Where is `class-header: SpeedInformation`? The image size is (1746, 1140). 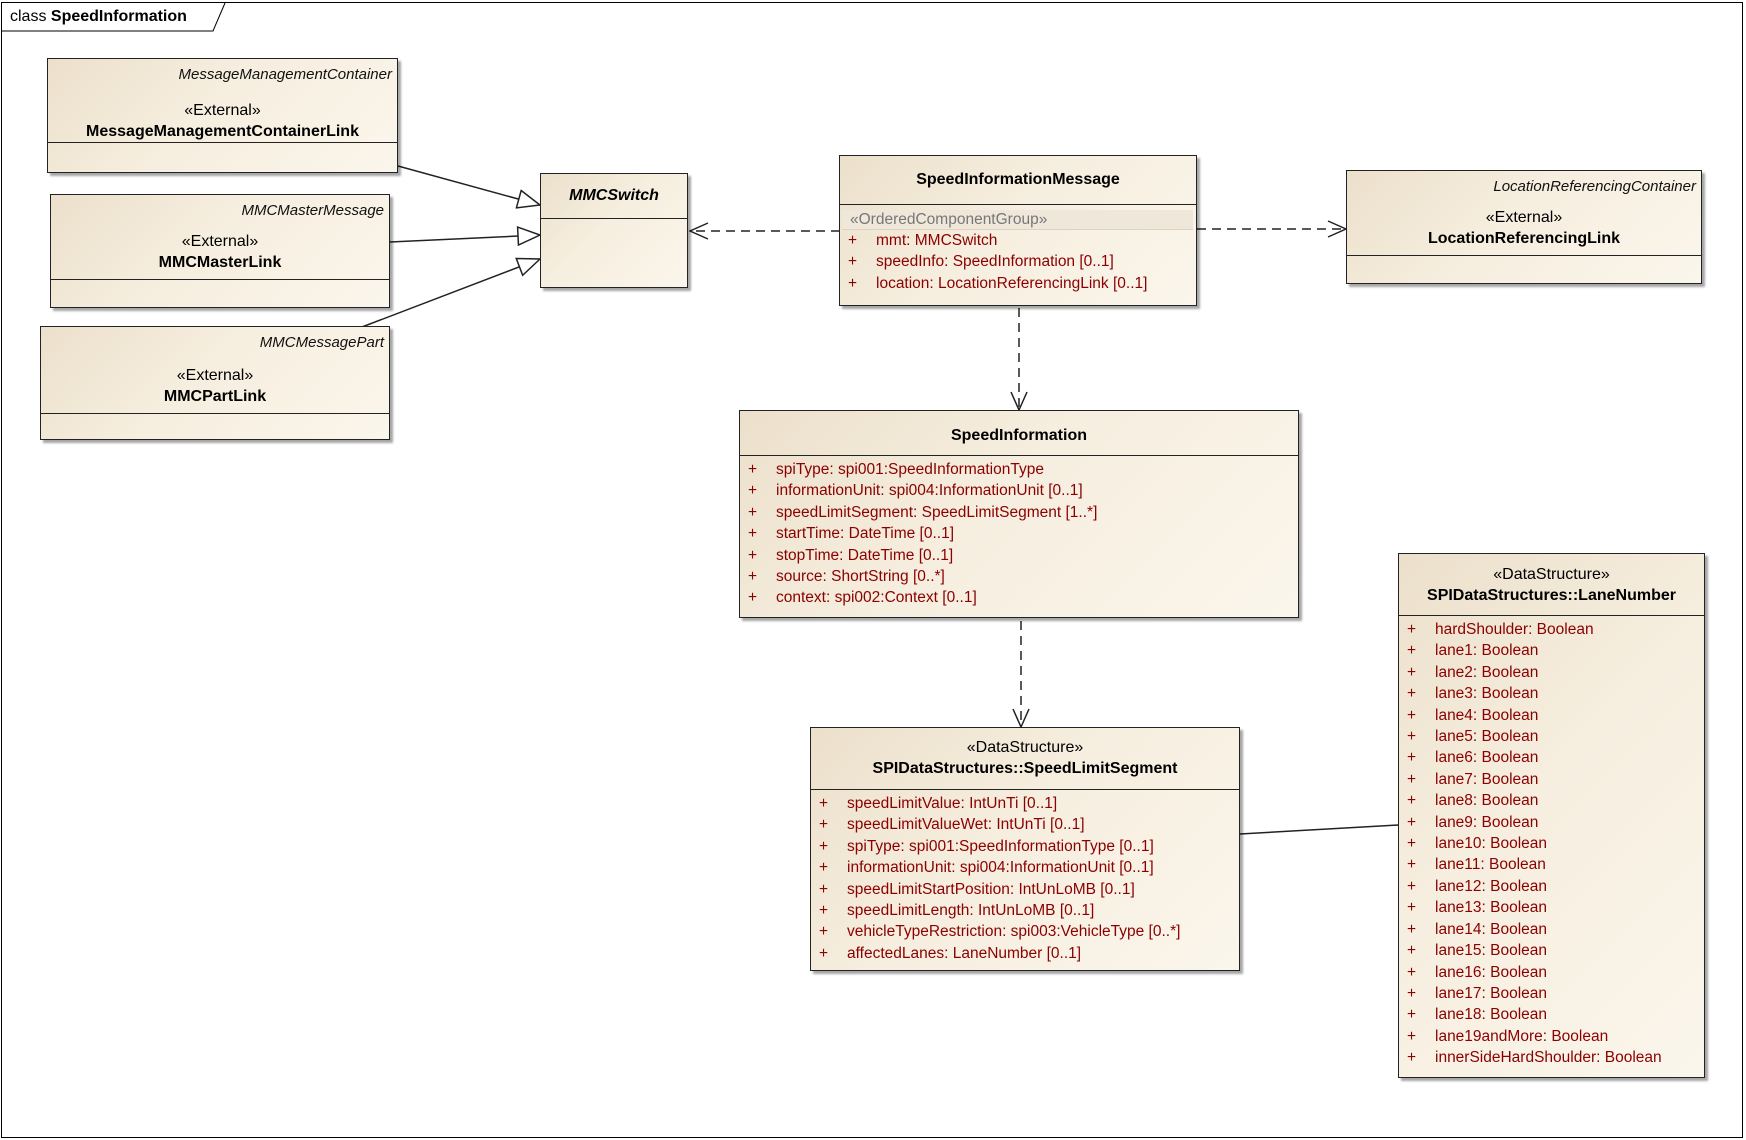
class-header: SpeedInformation is located at coordinates (1019, 433).